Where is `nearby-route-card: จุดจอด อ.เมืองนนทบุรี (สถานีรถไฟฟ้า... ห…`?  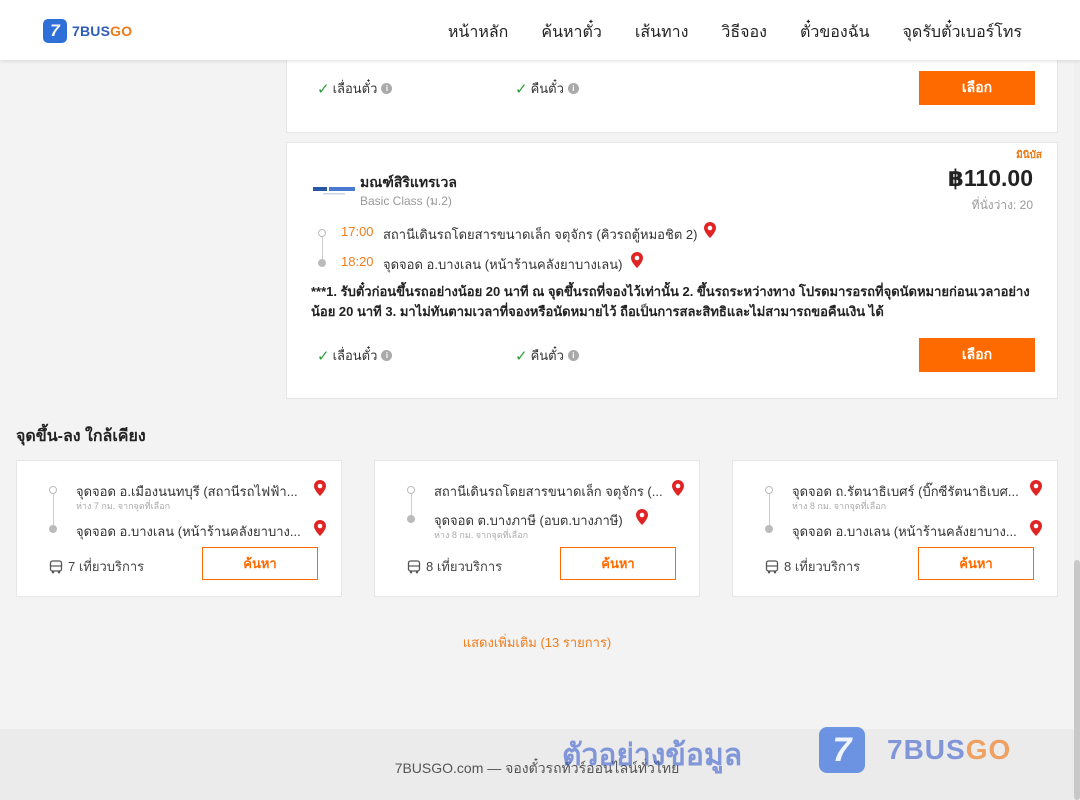 nearby-route-card: จุดจอด อ.เมืองนนทบุรี (สถานีรถไฟฟ้า... ห… is located at coordinates (179, 528).